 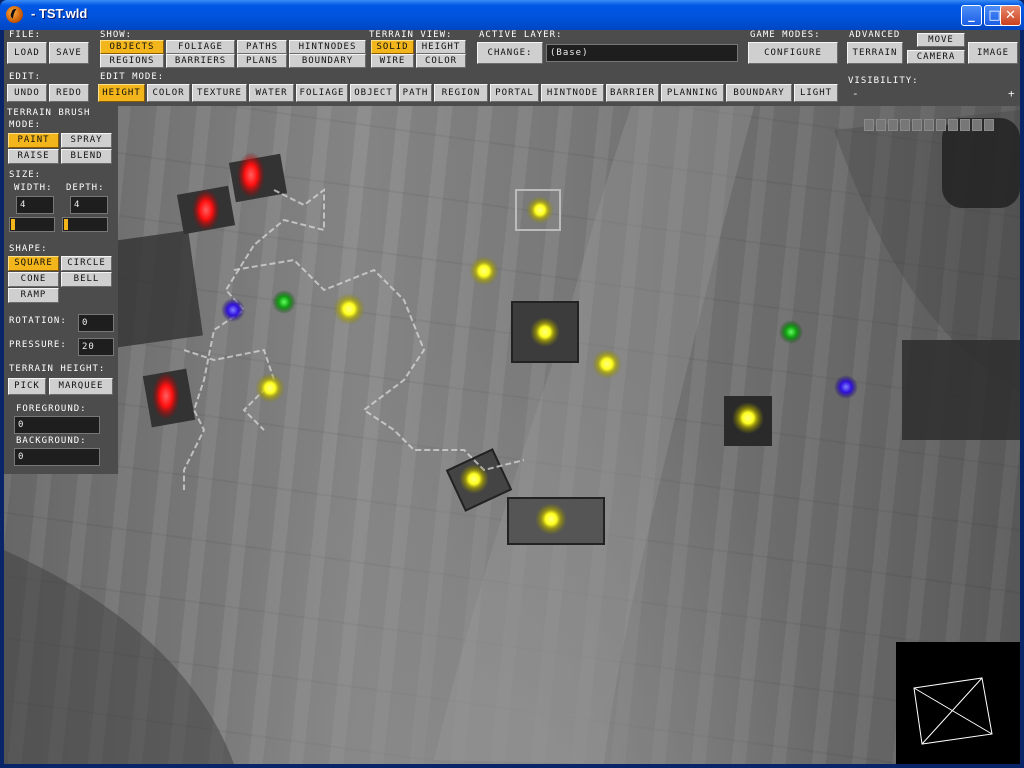 What do you see at coordinates (200, 47) in the screenshot?
I see `show-foliage-button: Foliage` at bounding box center [200, 47].